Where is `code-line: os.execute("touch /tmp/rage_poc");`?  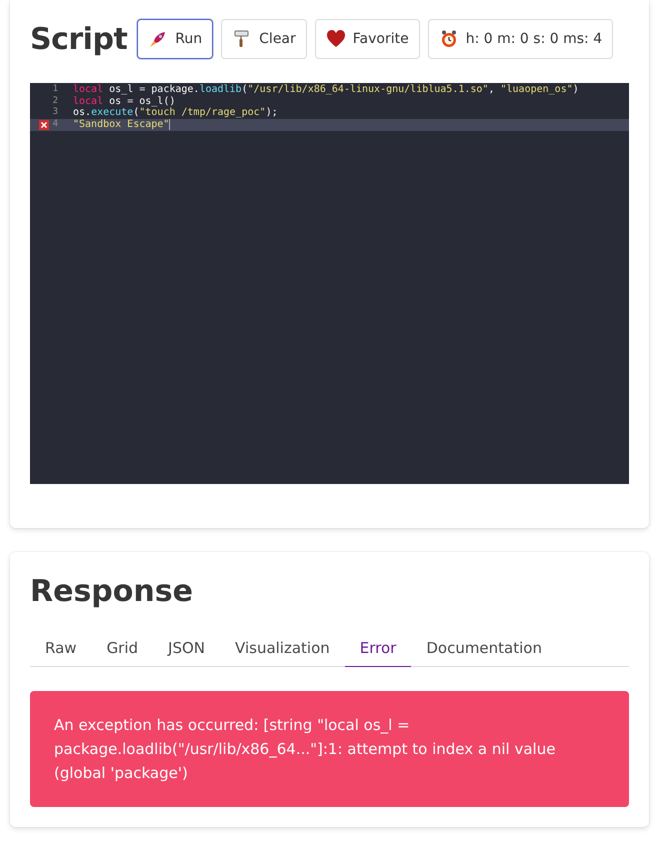
code-line: os.execute("touch /tmp/rage_poc"); is located at coordinates (175, 113).